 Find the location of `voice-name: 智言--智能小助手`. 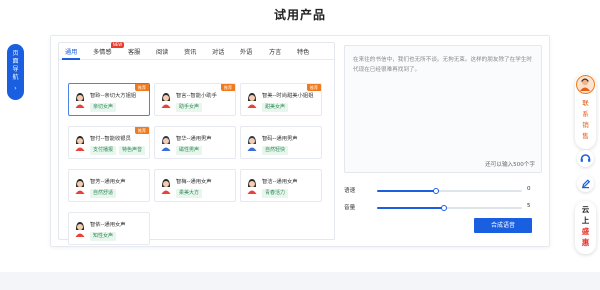

voice-name: 智言--智能小助手 is located at coordinates (196, 96).